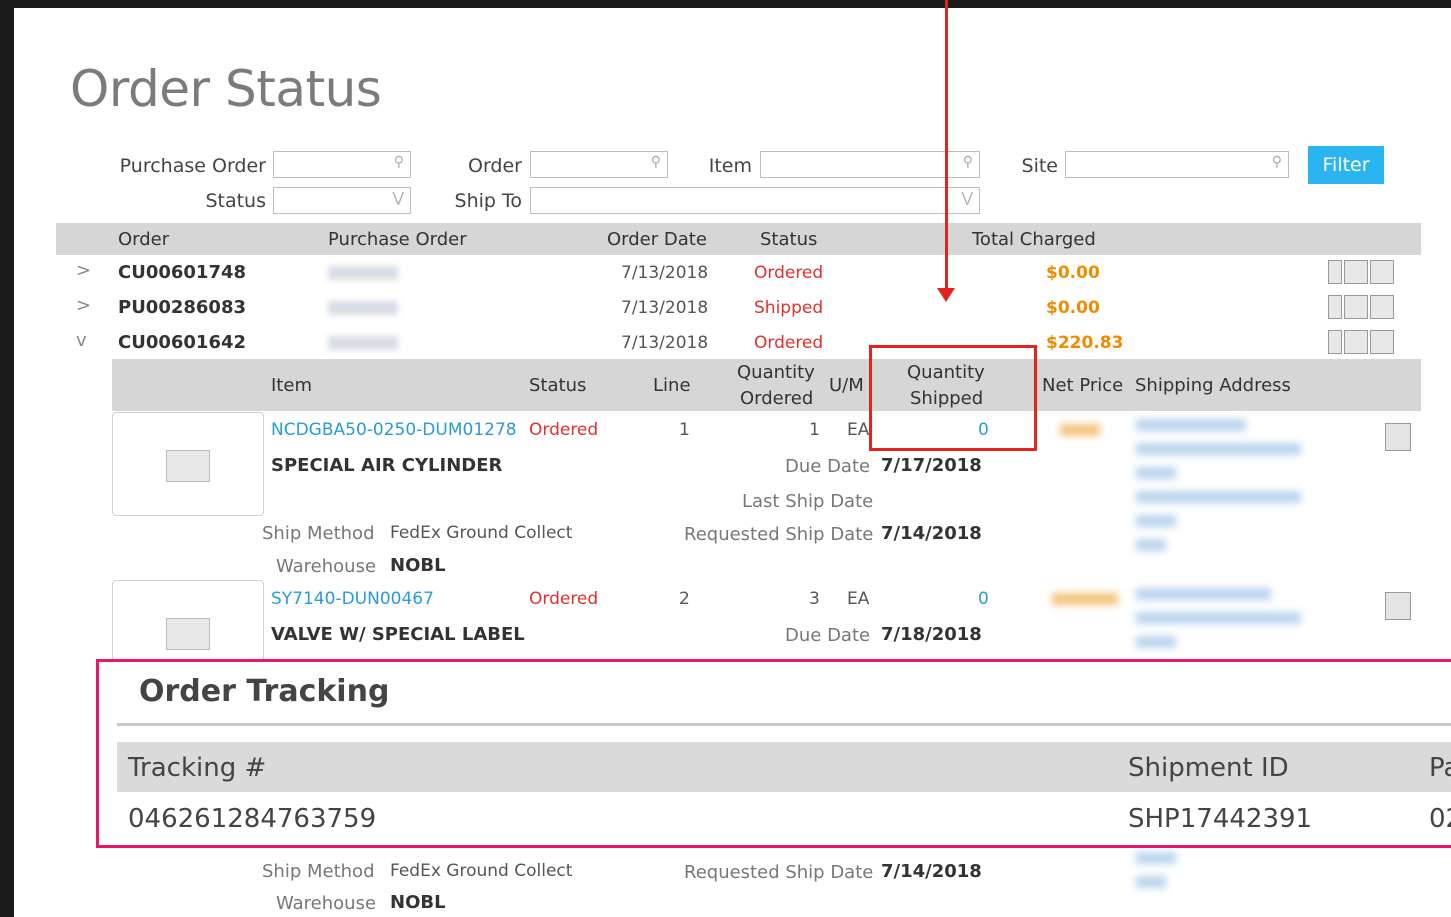 The width and height of the screenshot is (1451, 917). I want to click on order-row: v CU00601642 7/13/2018 Ordered $220.83, so click(738, 343).